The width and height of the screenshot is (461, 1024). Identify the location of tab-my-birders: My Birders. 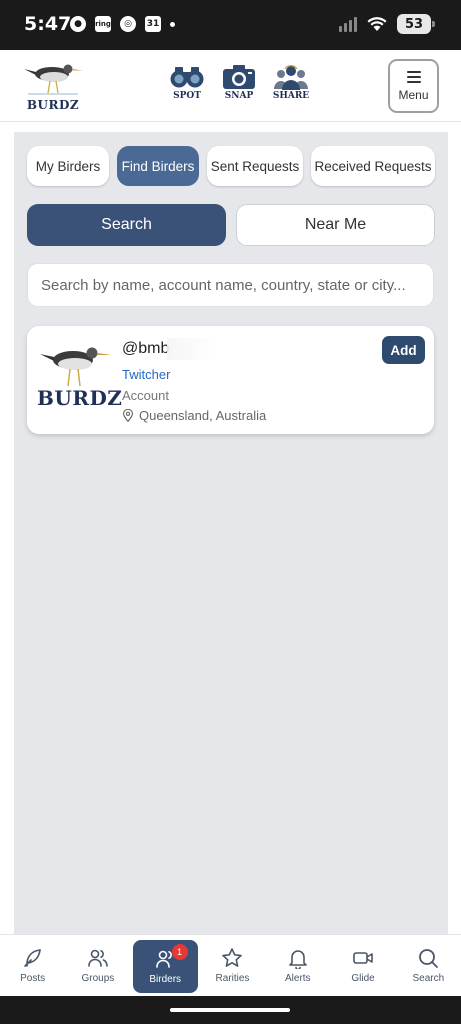
(68, 166).